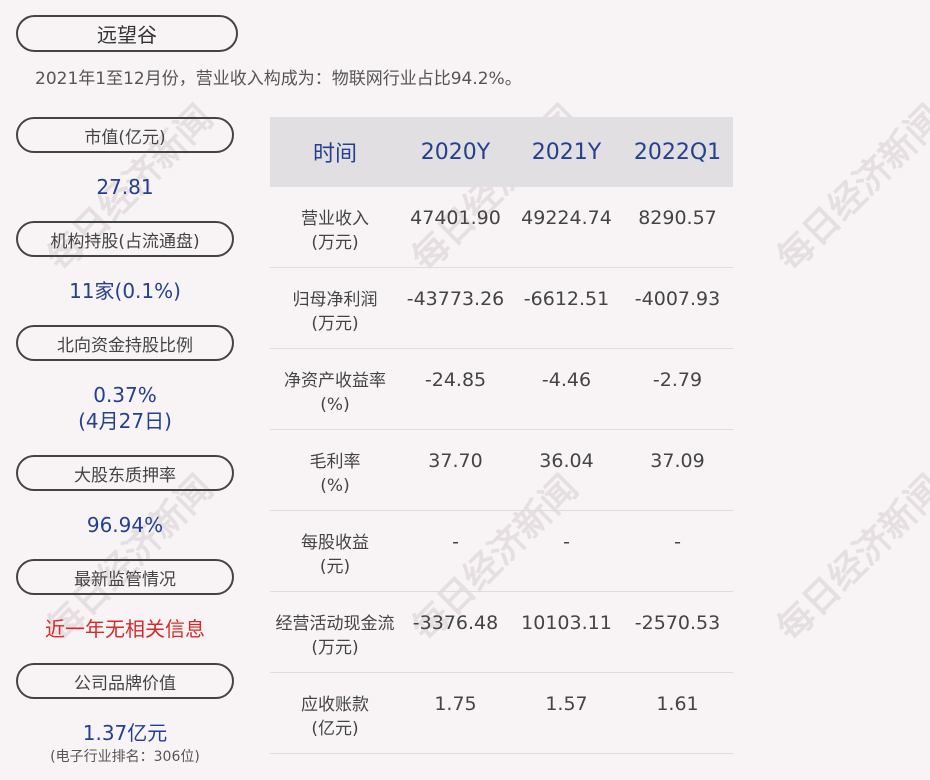 The width and height of the screenshot is (930, 780). Describe the element at coordinates (125, 525) in the screenshot. I see `pledge-value: 96.94%` at that location.